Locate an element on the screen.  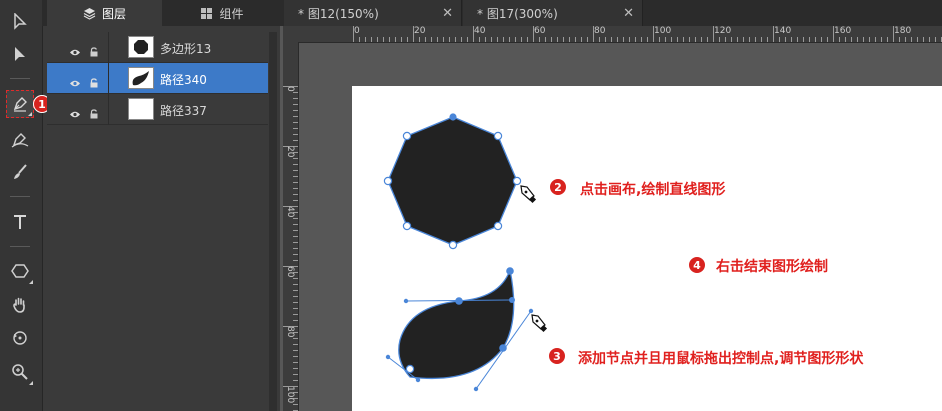
step-badge-3: 3 is located at coordinates (557, 356).